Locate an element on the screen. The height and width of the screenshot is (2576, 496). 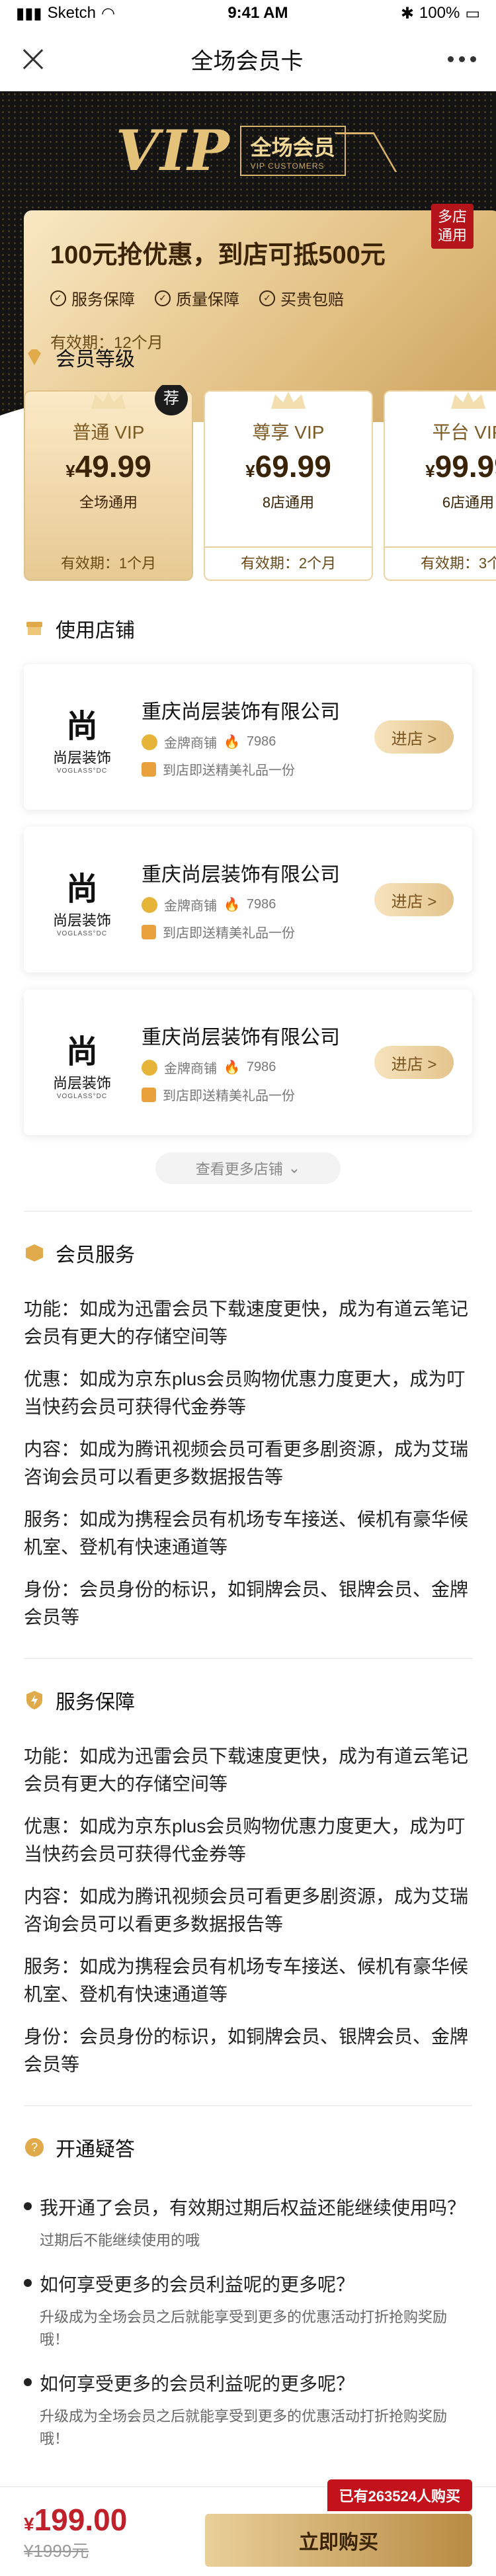
question-icon: ? is located at coordinates (34, 2147).